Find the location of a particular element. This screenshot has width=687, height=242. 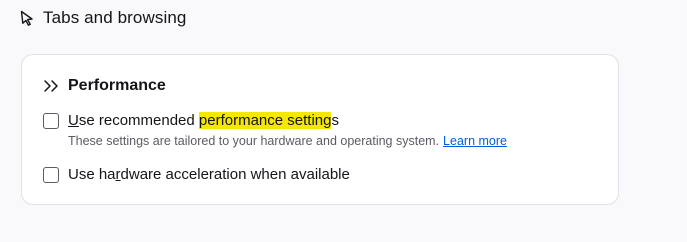

pointer-icon is located at coordinates (27, 18).